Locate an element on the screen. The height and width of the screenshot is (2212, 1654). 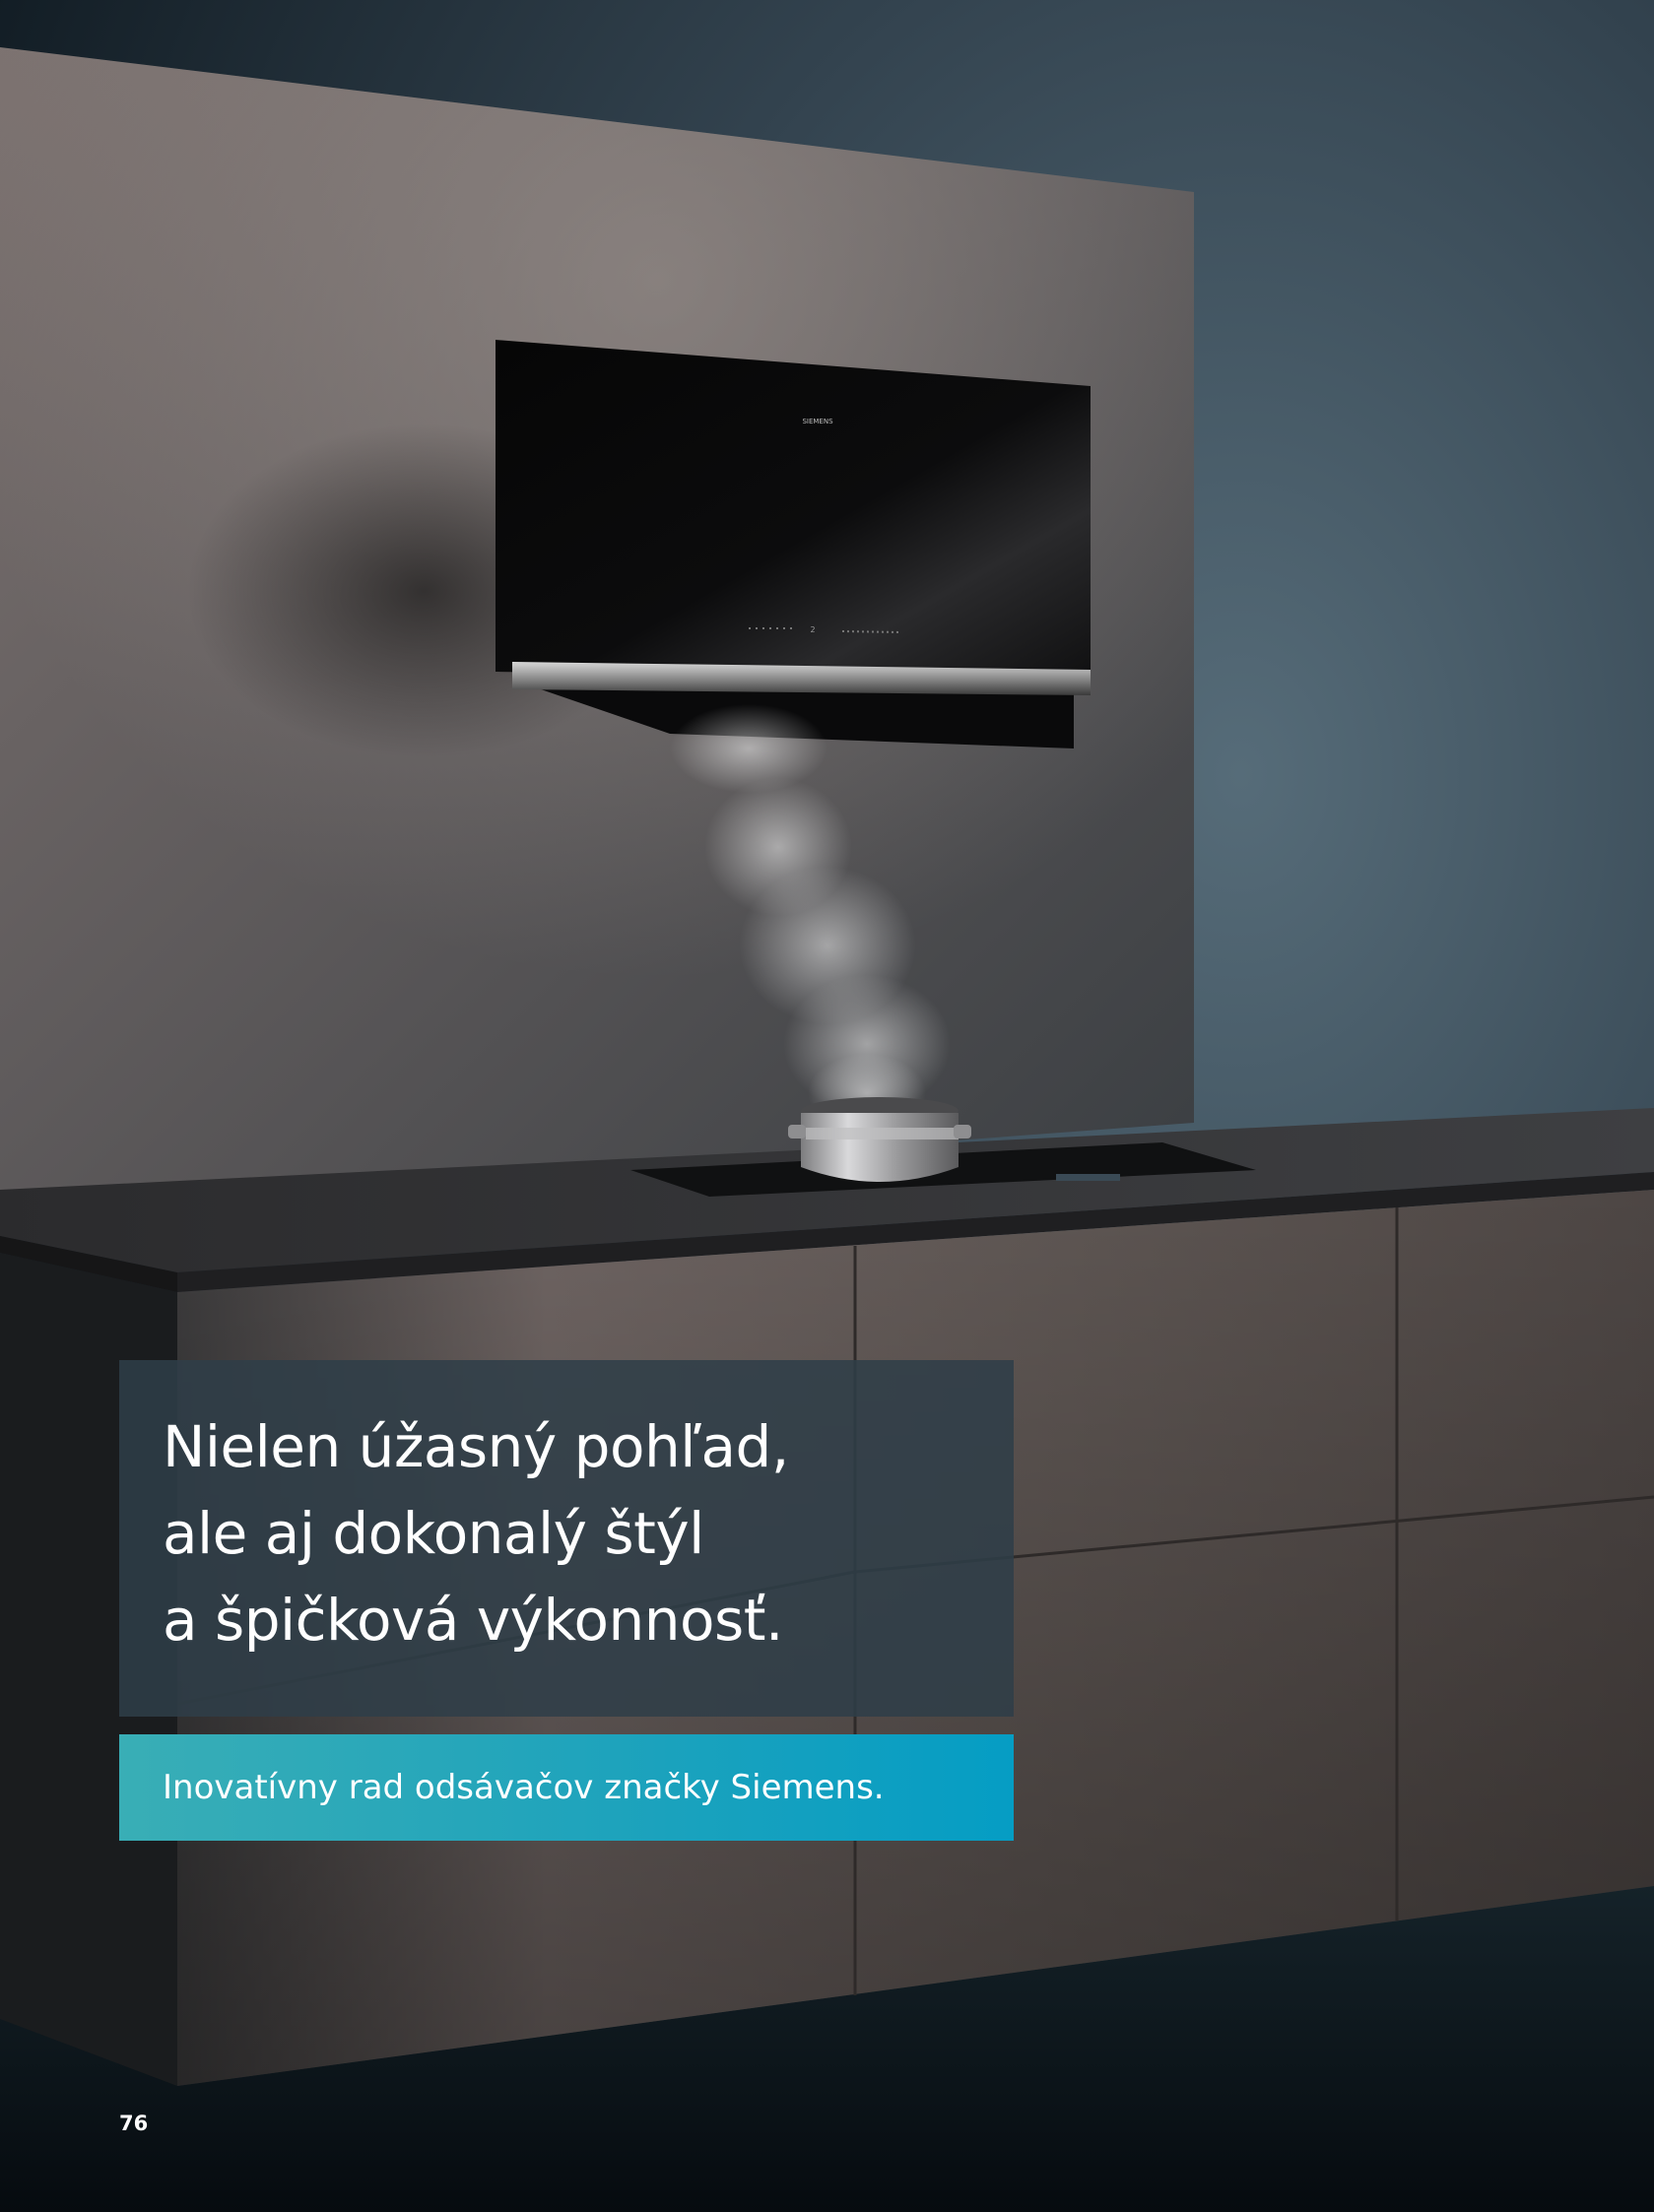
hood-brand-label: SIEMENS is located at coordinates (818, 421).